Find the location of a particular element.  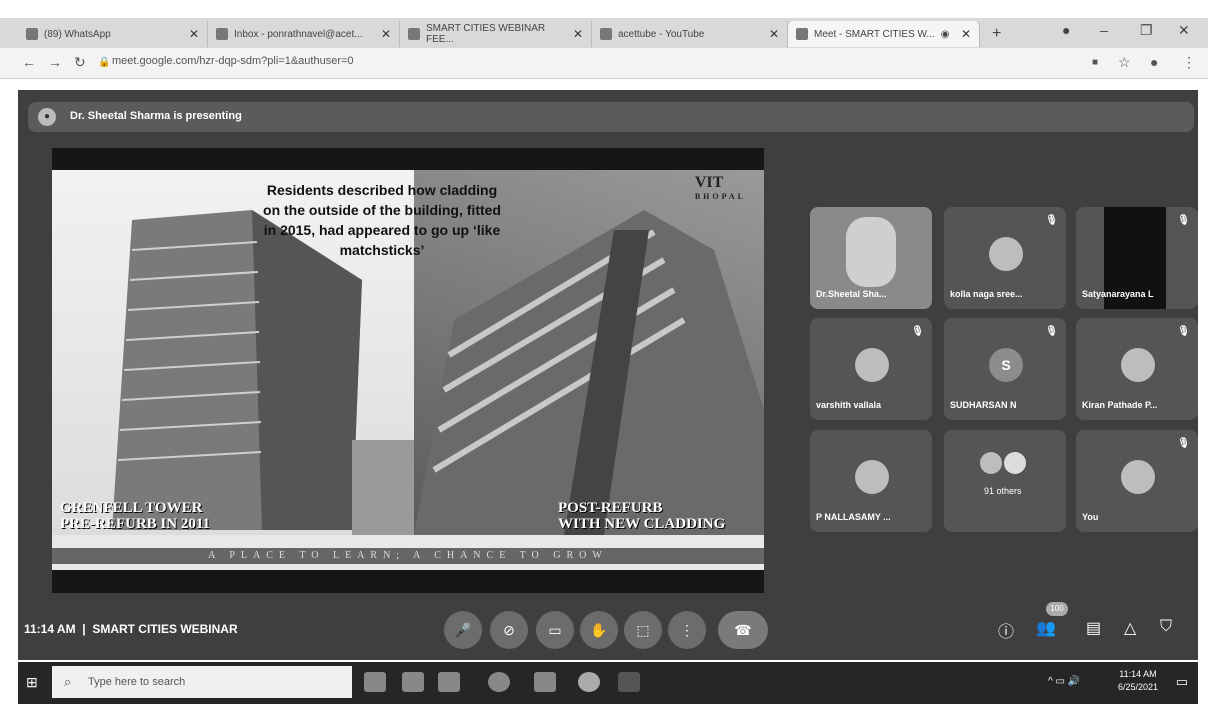

minimize-icon: – is located at coordinates (1104, 30).